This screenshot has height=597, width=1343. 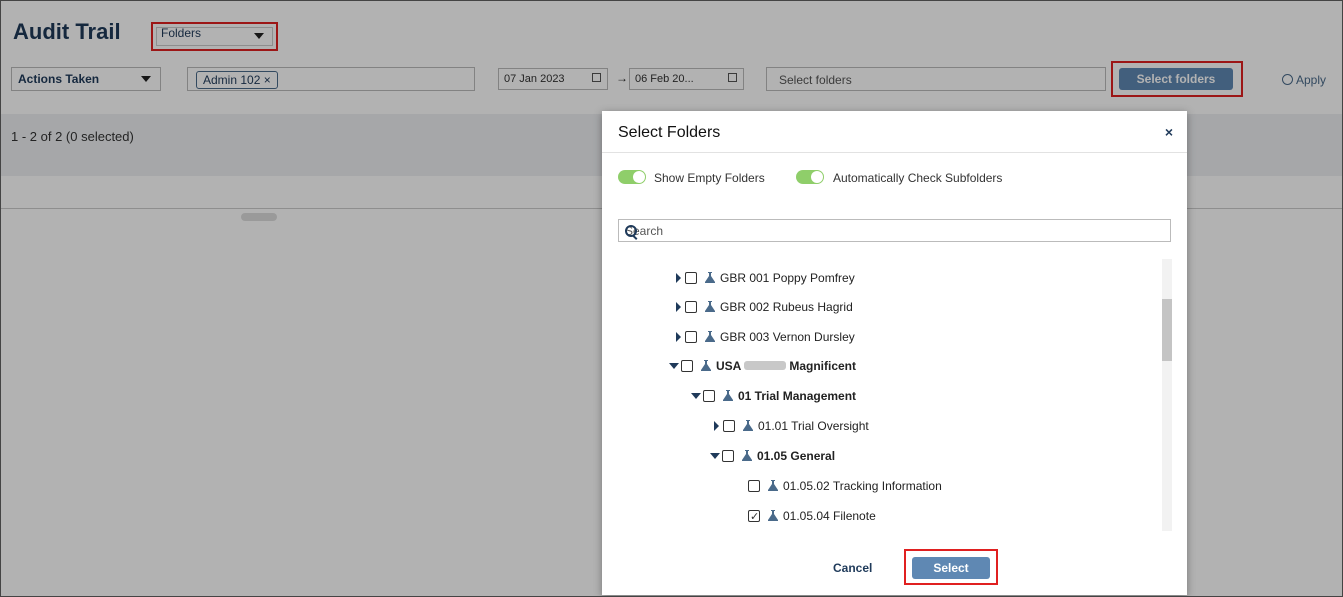 I want to click on select-folders-button: Select folders, so click(x=1176, y=79).